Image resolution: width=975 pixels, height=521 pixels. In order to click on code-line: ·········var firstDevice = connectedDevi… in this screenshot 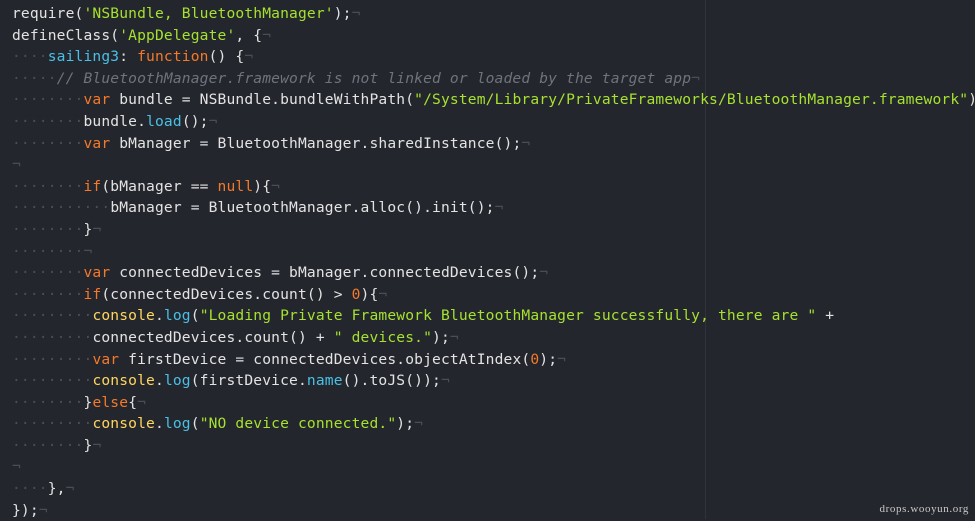, I will do `click(493, 360)`.